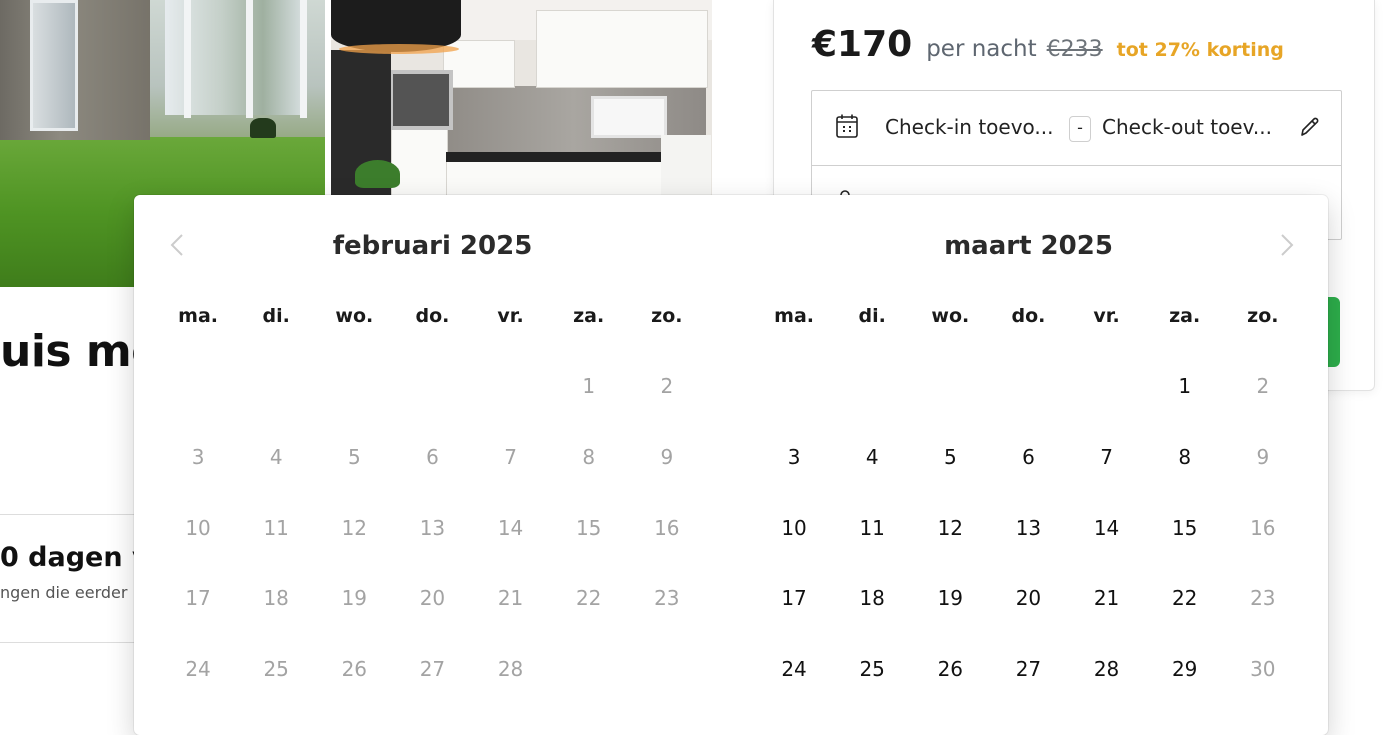  Describe the element at coordinates (1200, 50) in the screenshot. I see `discount-label: tot 27% korting` at that location.